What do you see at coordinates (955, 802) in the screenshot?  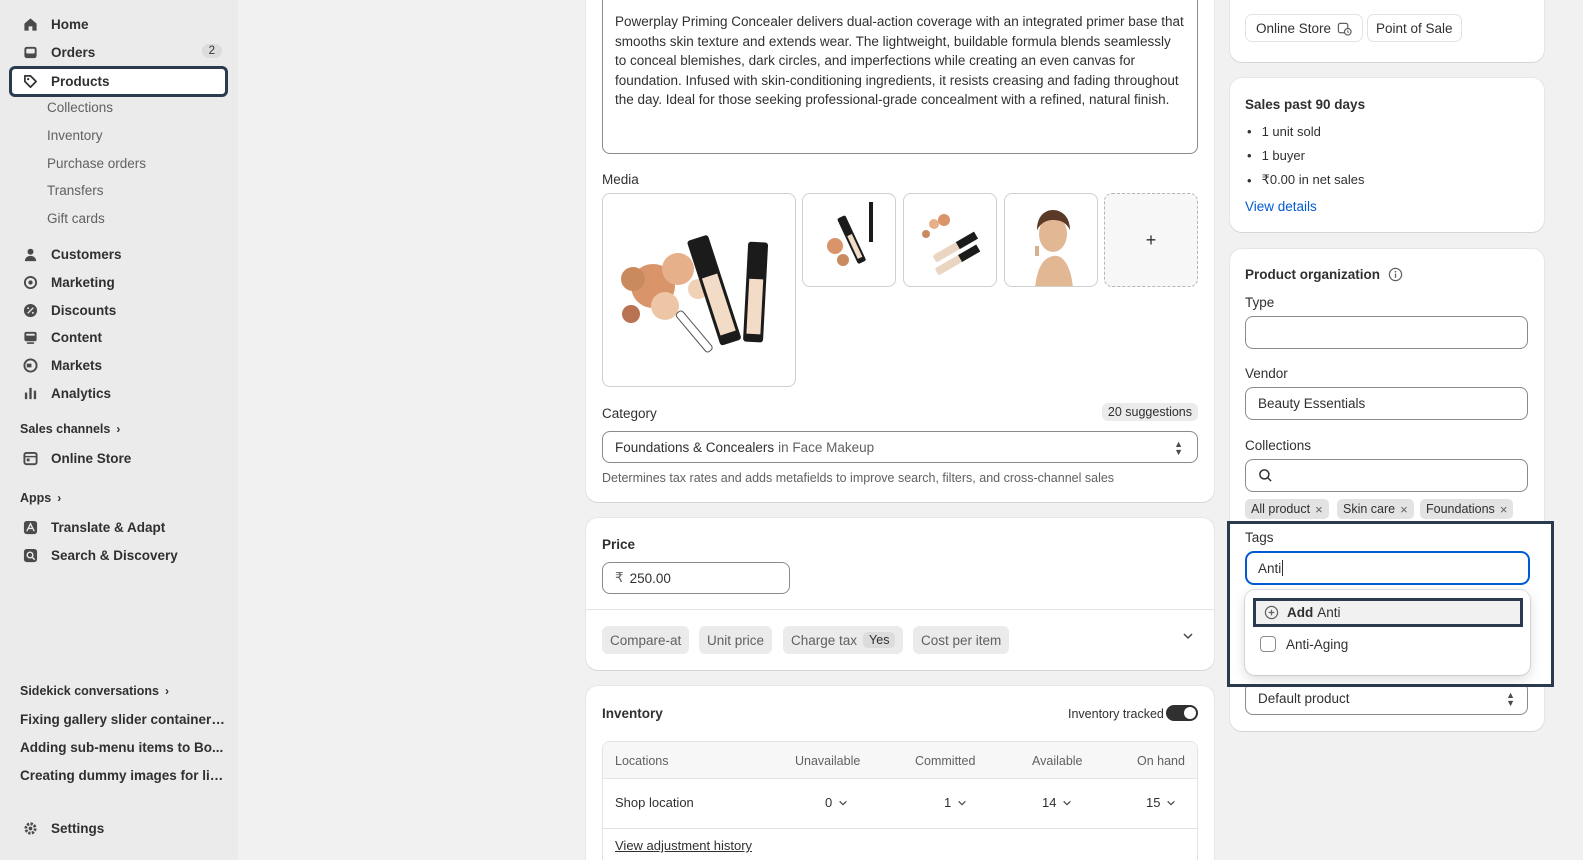 I see `committed-dropdown: 1` at bounding box center [955, 802].